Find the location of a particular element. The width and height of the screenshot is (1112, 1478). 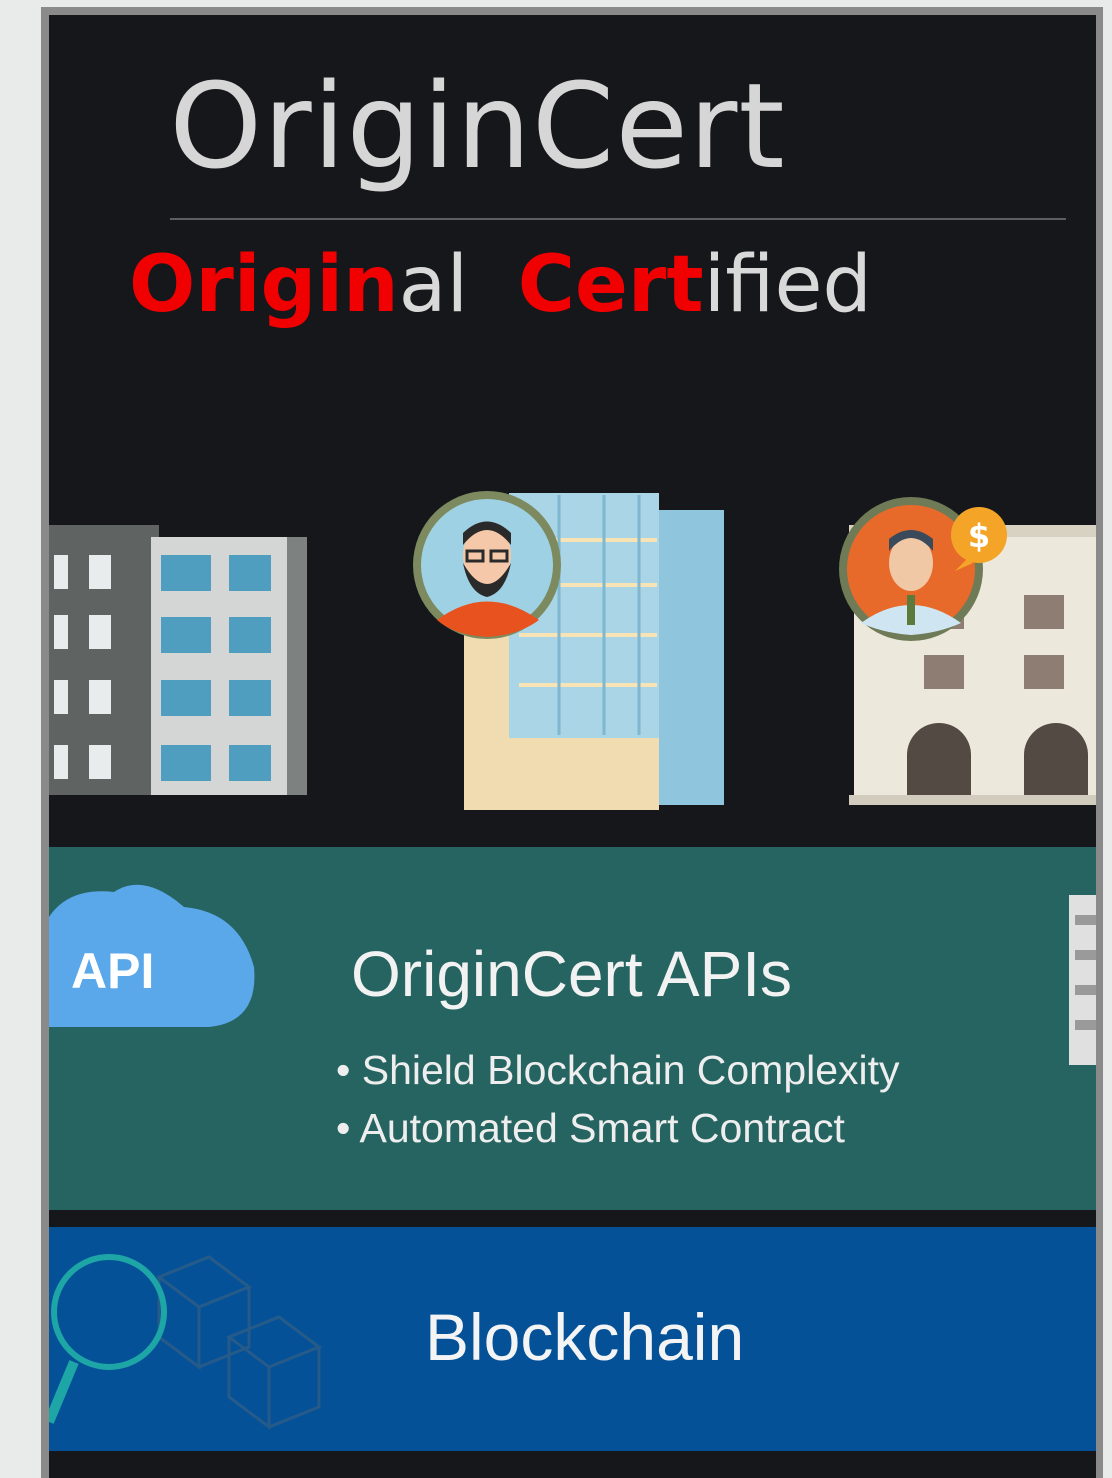

api-bullet-1: • Shield Blockchain Complexity is located at coordinates (618, 1070).